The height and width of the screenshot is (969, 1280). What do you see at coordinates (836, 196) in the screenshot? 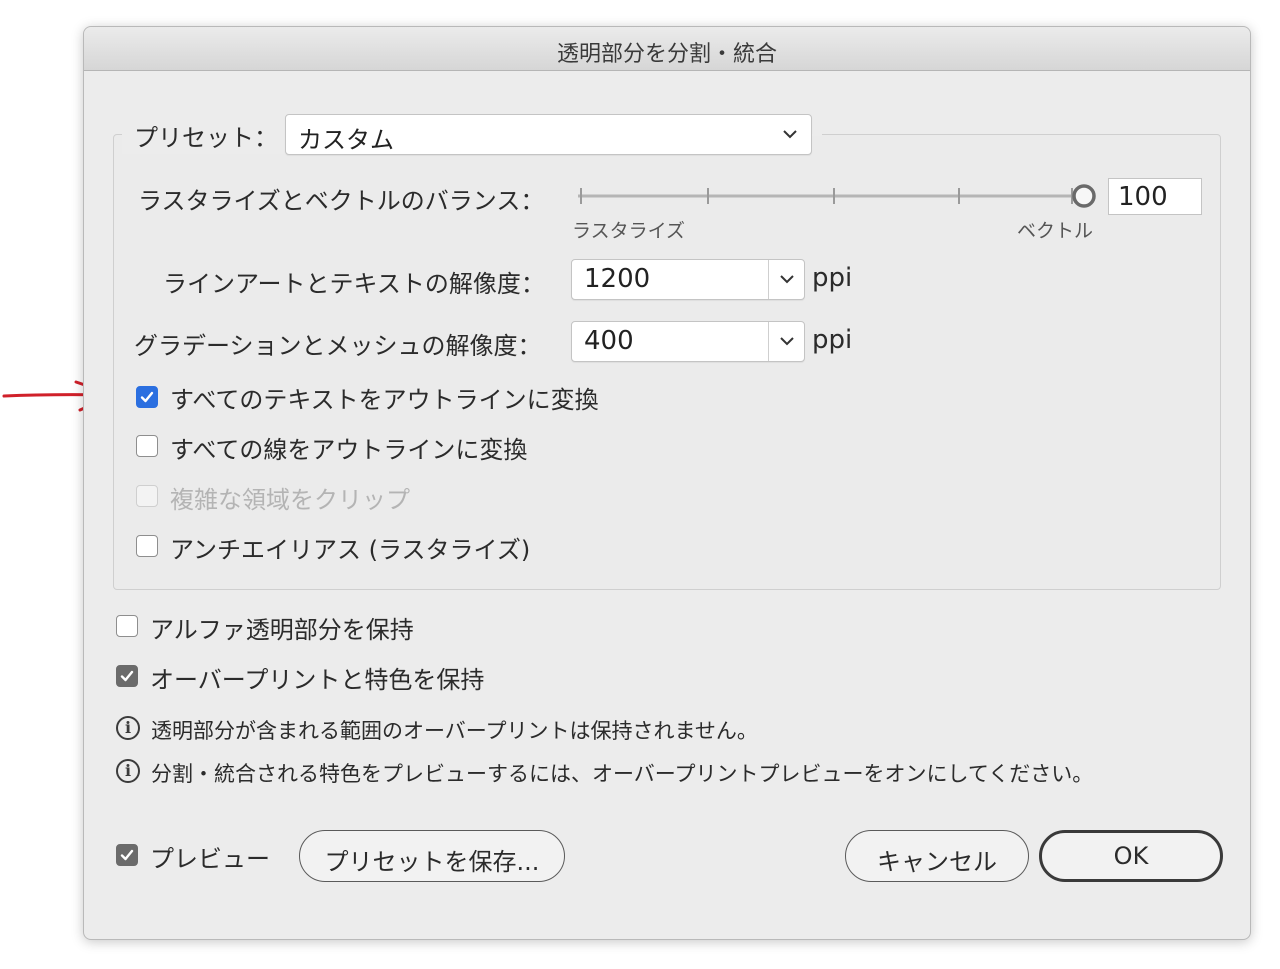
I see `balance-slider` at bounding box center [836, 196].